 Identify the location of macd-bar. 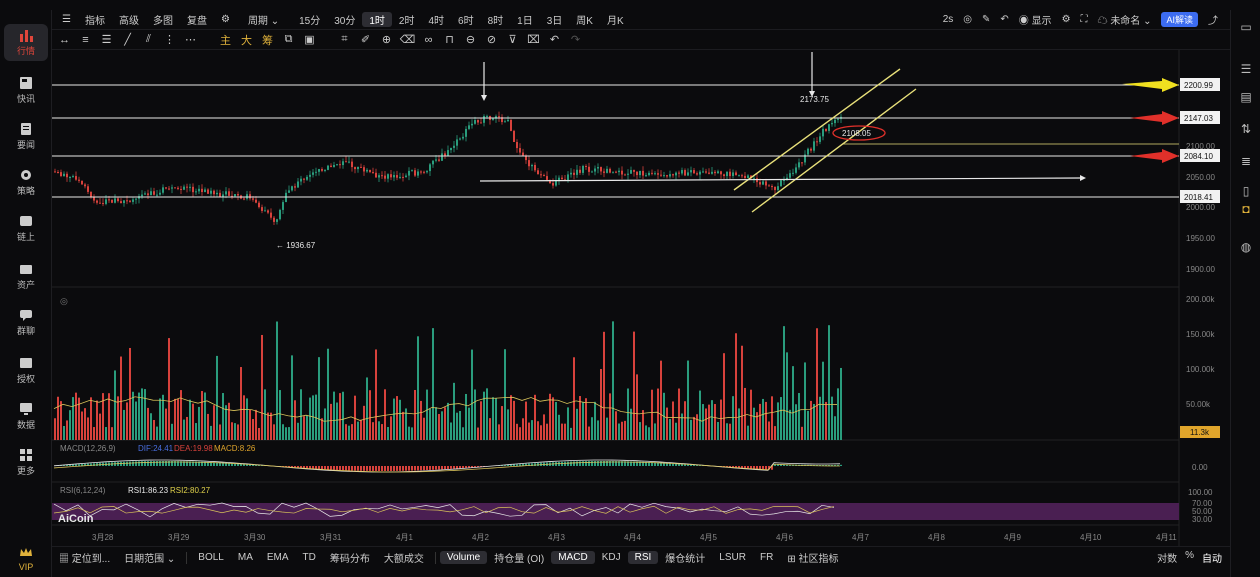
(352, 468).